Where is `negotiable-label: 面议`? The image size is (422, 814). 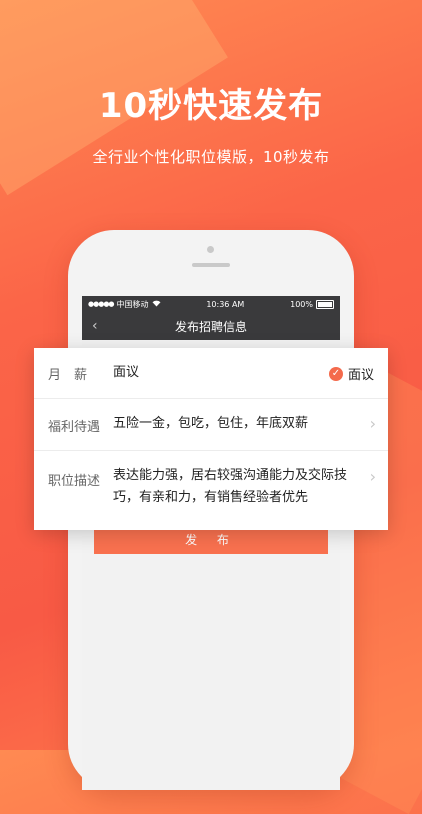
negotiable-label: 面议 is located at coordinates (360, 375).